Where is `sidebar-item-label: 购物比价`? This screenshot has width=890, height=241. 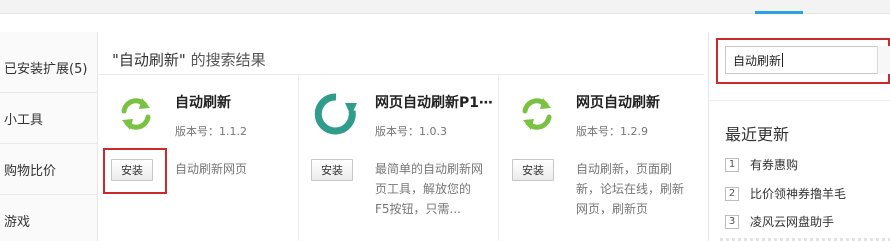 sidebar-item-label: 购物比价 is located at coordinates (30, 171).